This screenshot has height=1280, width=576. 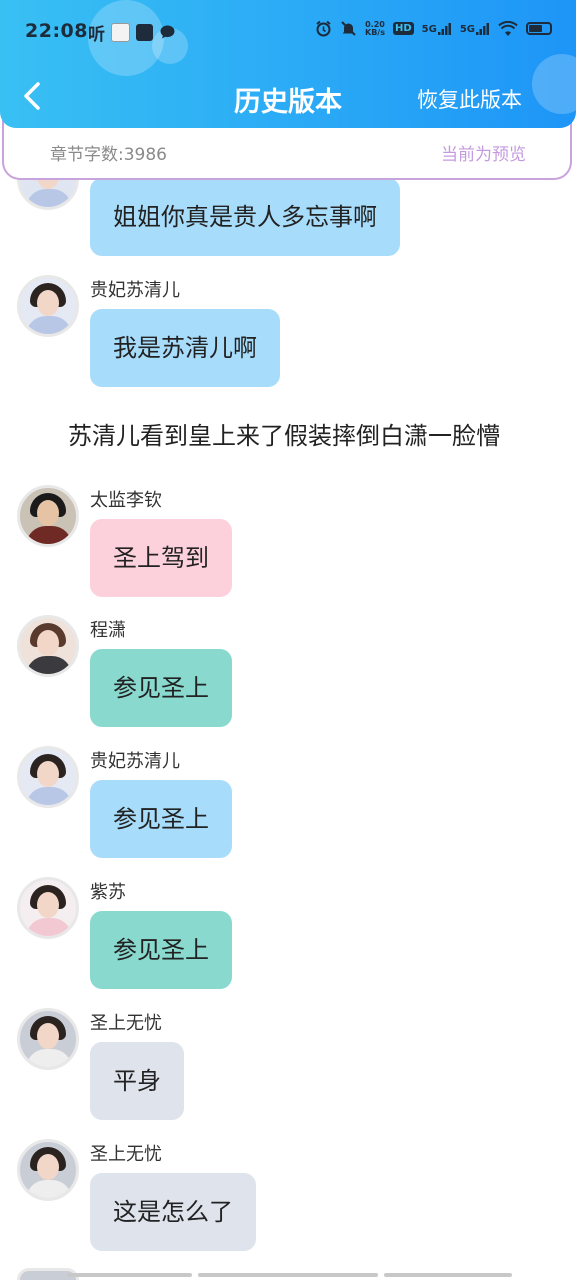 What do you see at coordinates (245, 217) in the screenshot?
I see `message-bubble: 姐姐你真是贵人多忘事啊` at bounding box center [245, 217].